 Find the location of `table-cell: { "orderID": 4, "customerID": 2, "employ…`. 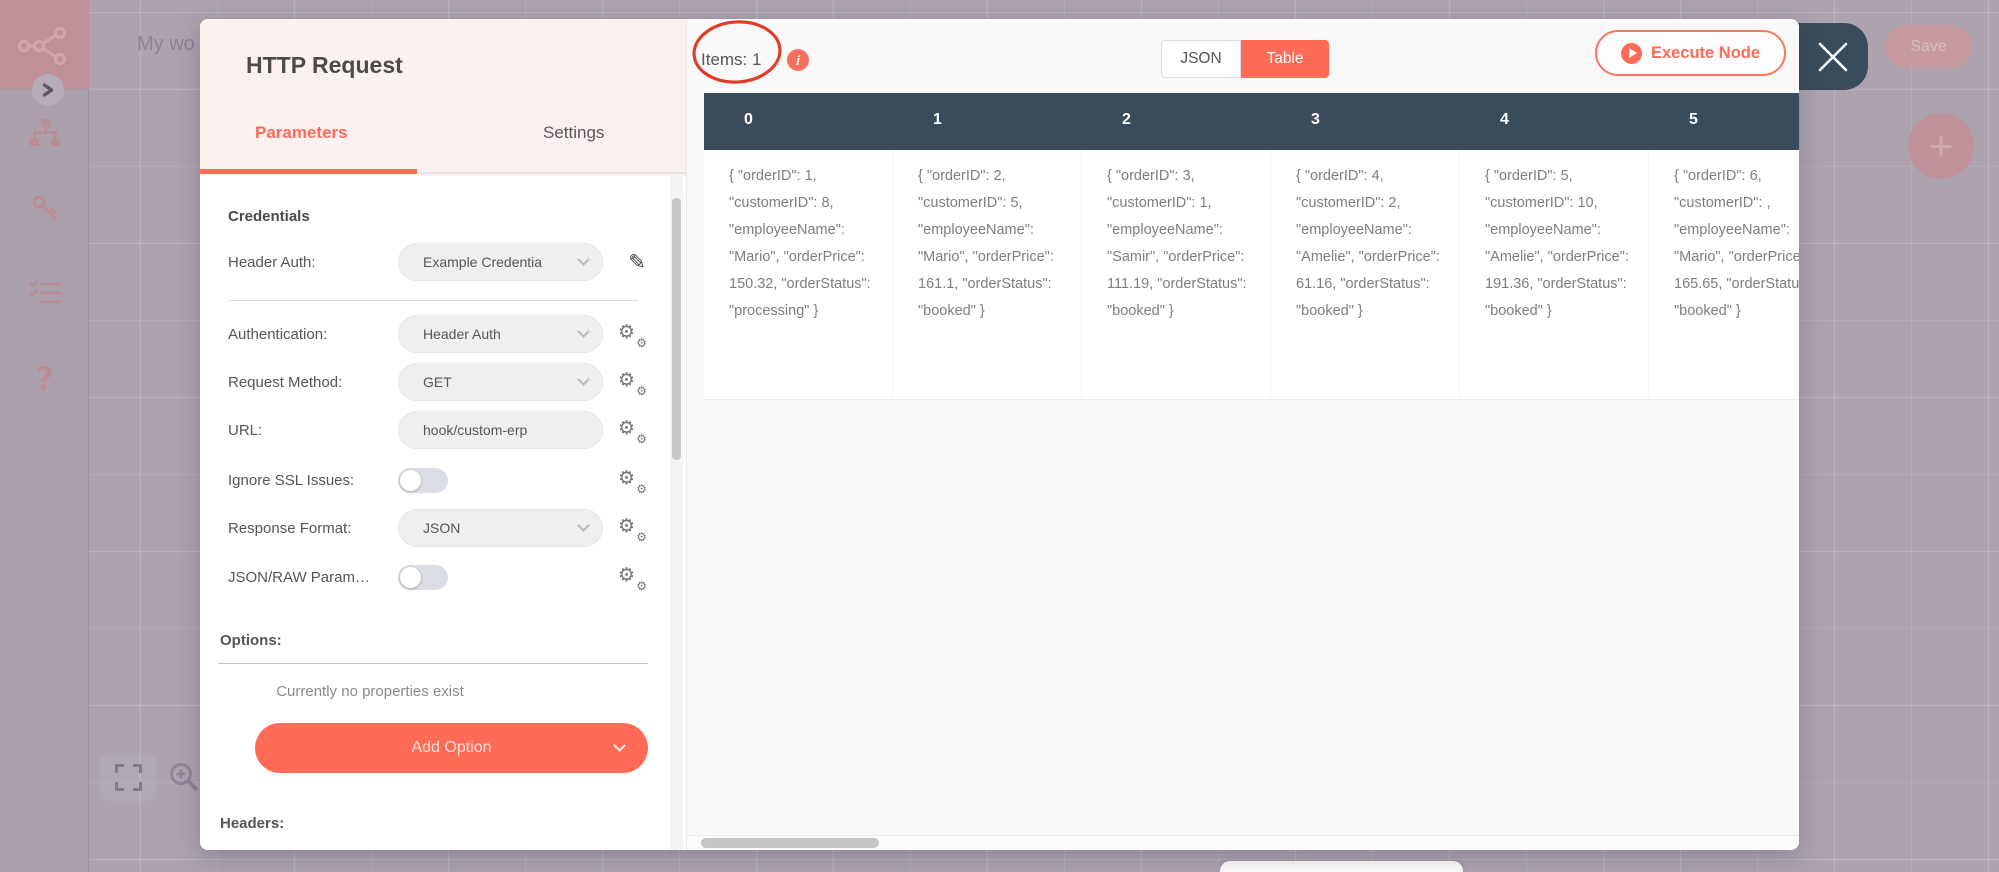

table-cell: { "orderID": 4, "customerID": 2, "employ… is located at coordinates (1365, 275).